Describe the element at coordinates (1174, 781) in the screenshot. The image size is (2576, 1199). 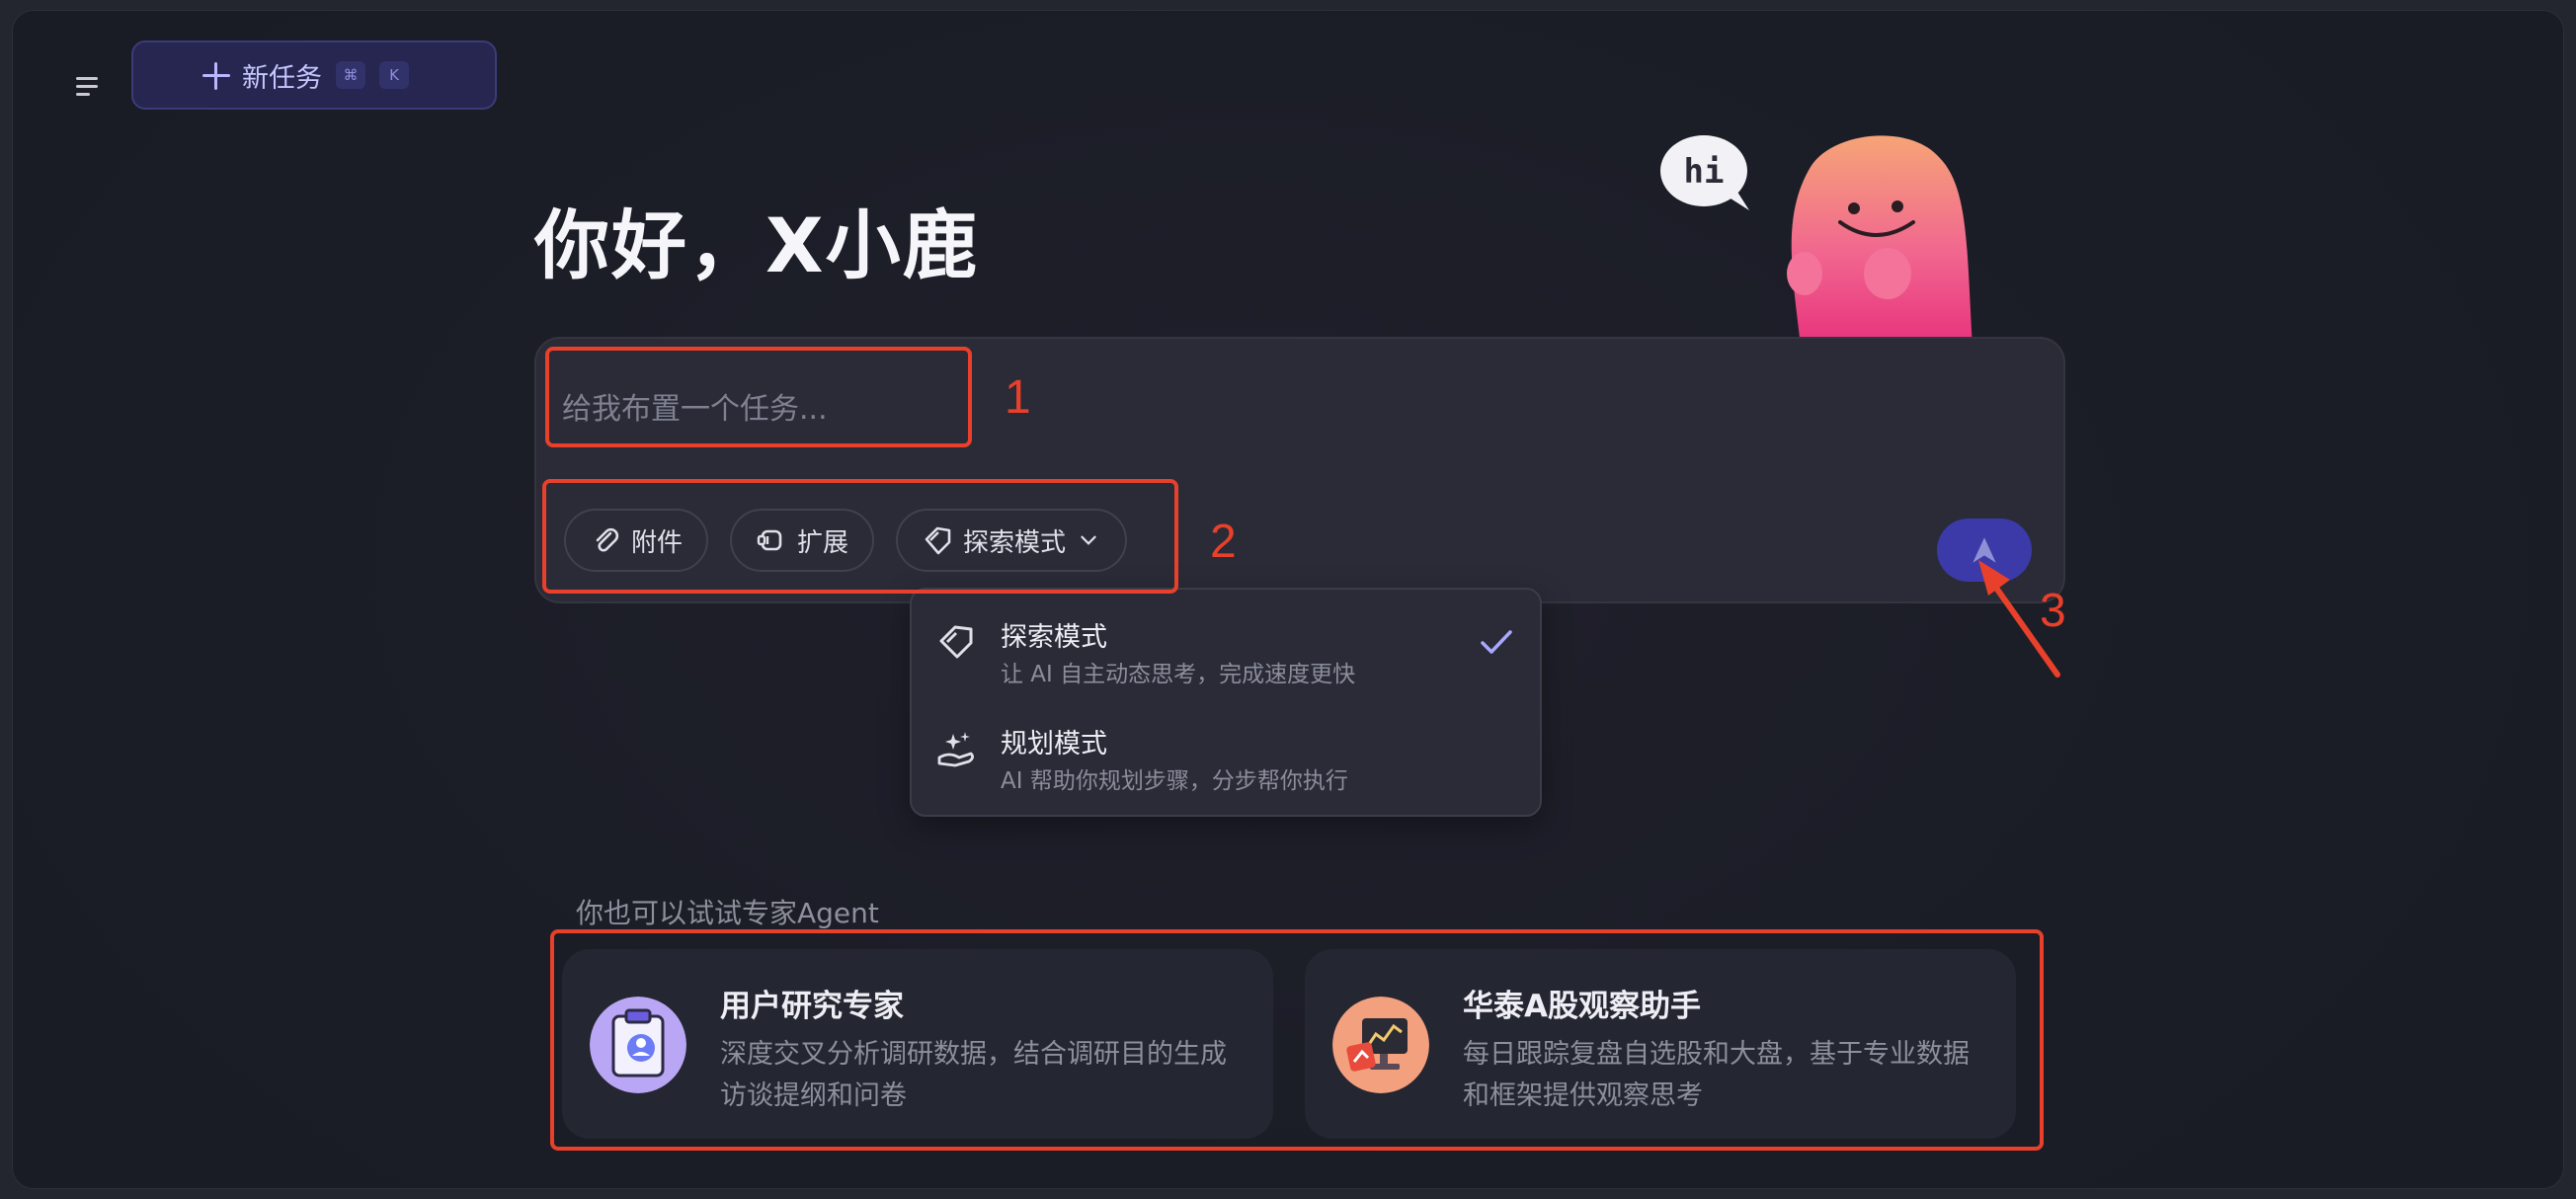
I see `mode-option-desc: AI 帮助你规划步骤，分步帮你执行` at that location.